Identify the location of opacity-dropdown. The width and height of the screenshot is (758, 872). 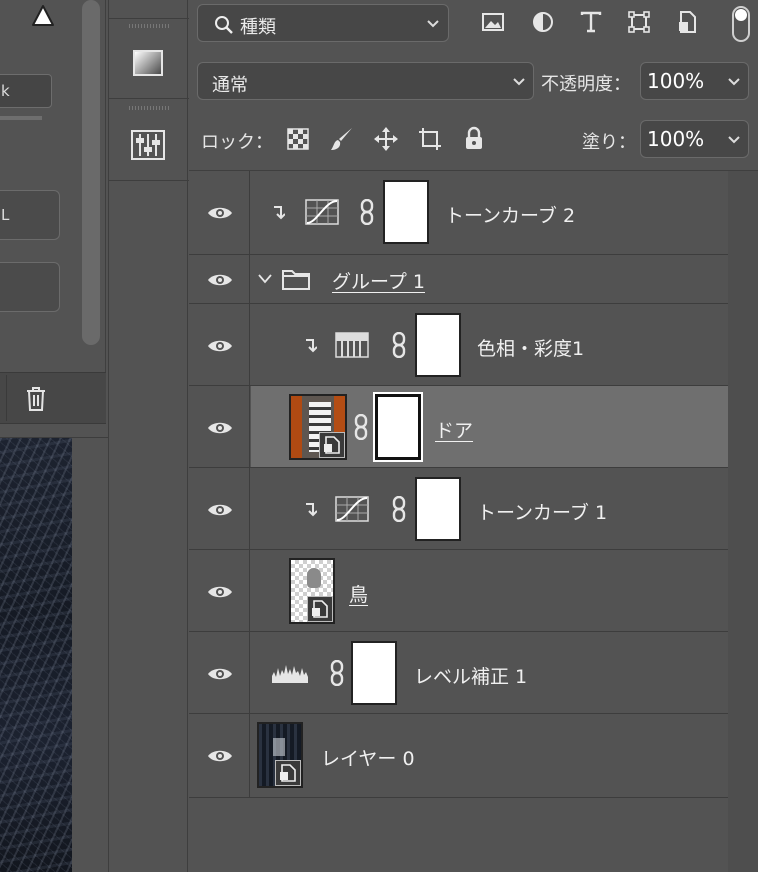
(734, 81).